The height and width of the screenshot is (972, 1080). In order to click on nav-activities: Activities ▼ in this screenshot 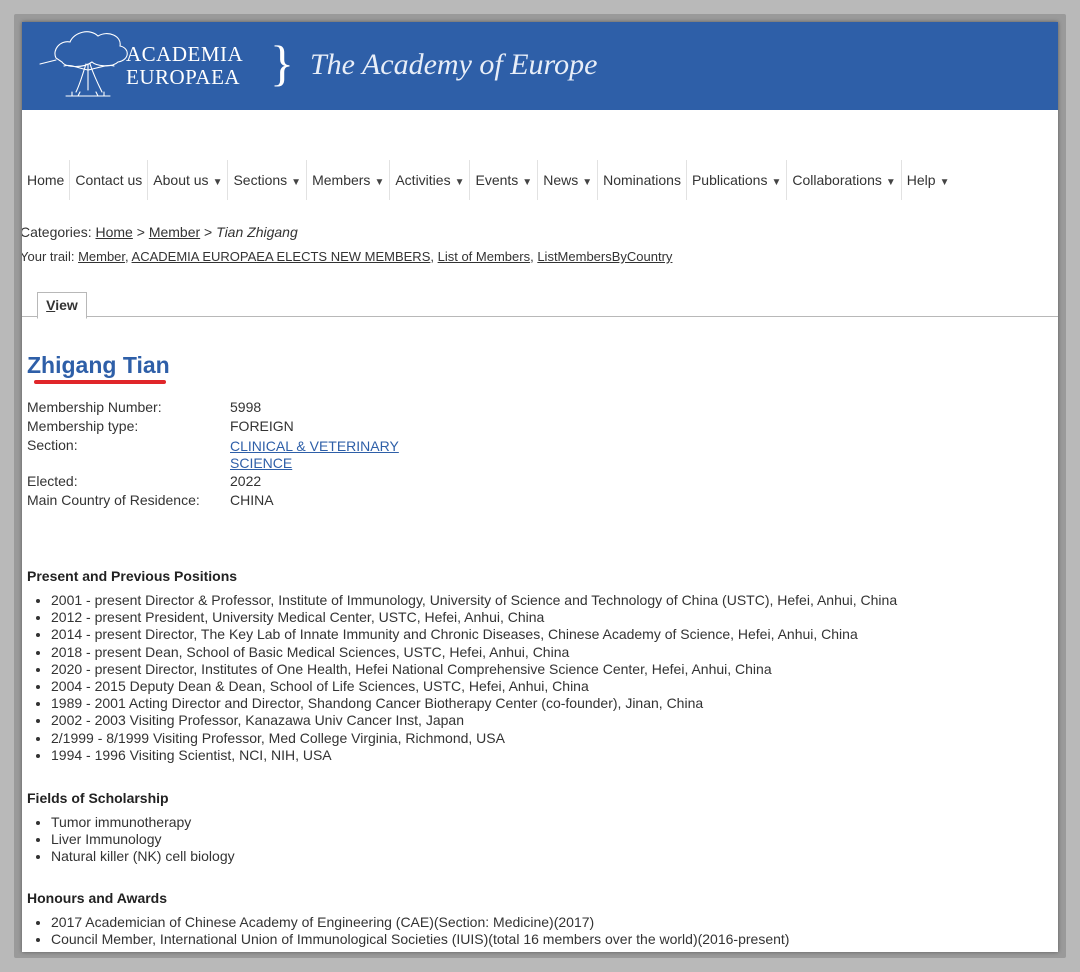, I will do `click(430, 180)`.